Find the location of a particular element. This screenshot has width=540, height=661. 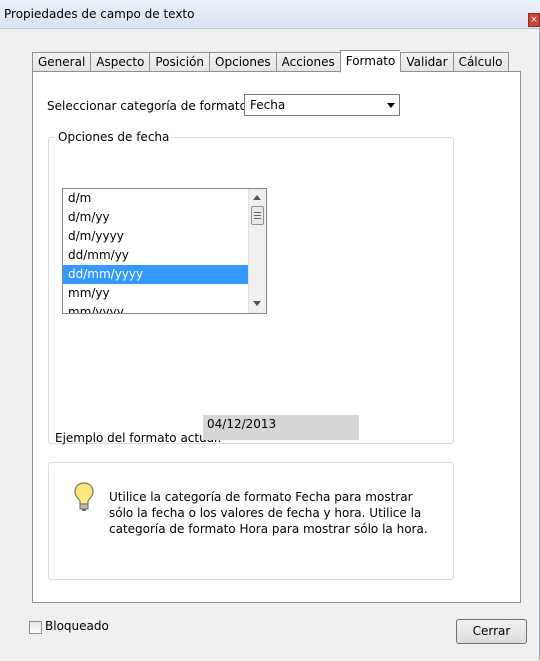

example-label: Ejemplo del formato actual: is located at coordinates (138, 438).